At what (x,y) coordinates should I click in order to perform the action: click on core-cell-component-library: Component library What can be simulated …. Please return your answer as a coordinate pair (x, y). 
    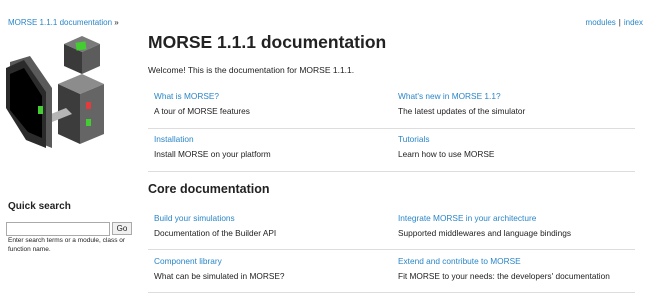
    Looking at the image, I should click on (269, 268).